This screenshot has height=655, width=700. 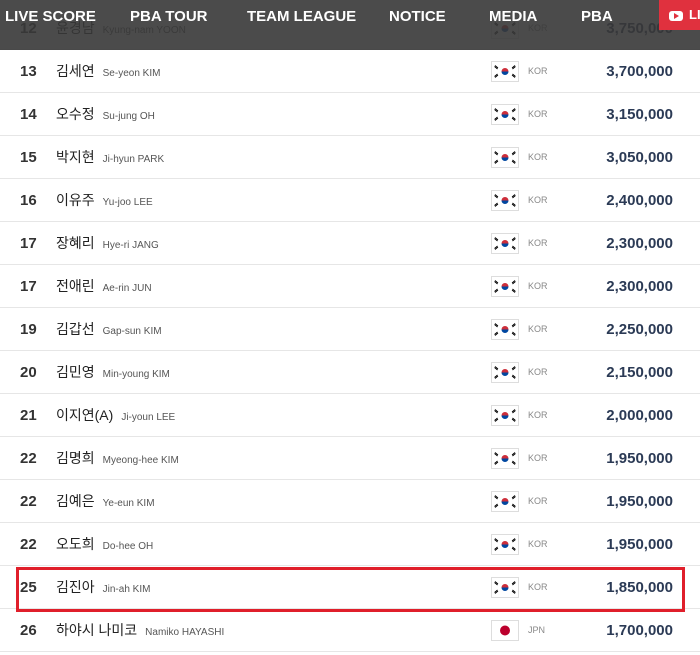 I want to click on player-name-english: Su-jung OH, so click(x=128, y=116).